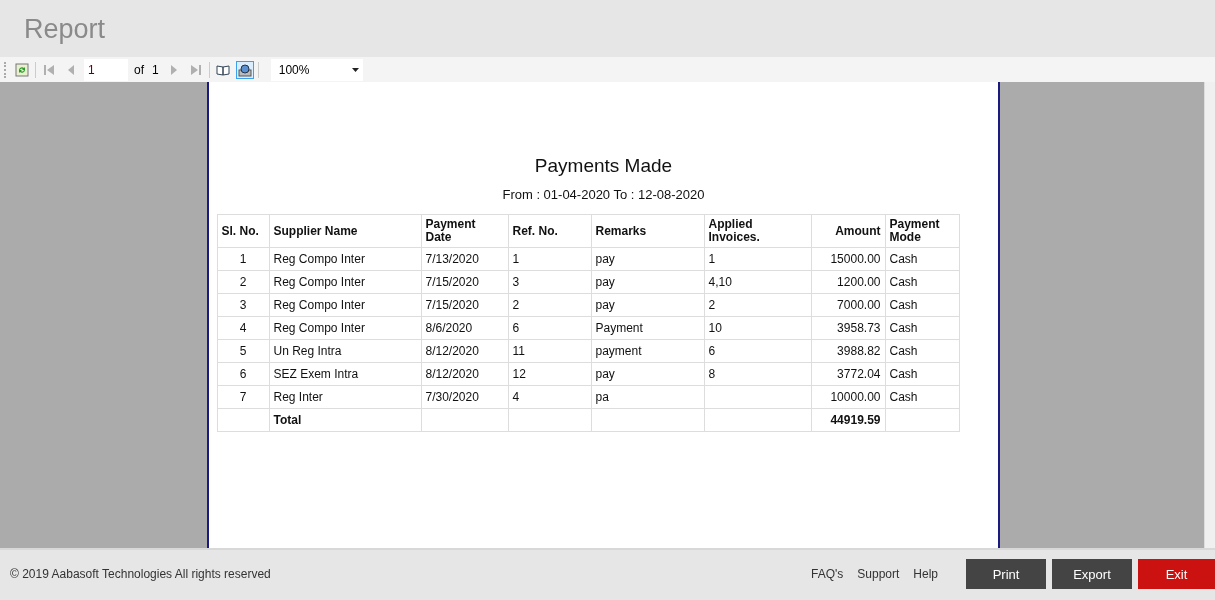 The width and height of the screenshot is (1215, 600). I want to click on column-header: Remarks, so click(647, 231).